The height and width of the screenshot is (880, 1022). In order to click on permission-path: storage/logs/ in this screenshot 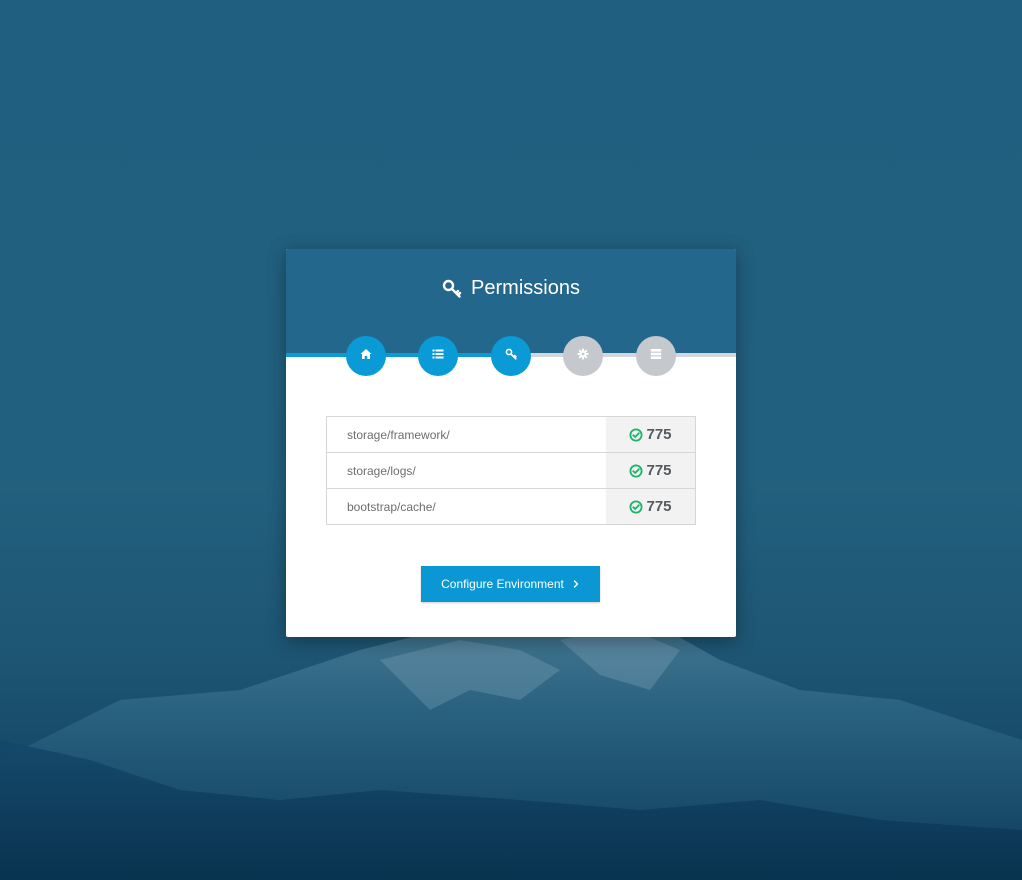, I will do `click(466, 470)`.